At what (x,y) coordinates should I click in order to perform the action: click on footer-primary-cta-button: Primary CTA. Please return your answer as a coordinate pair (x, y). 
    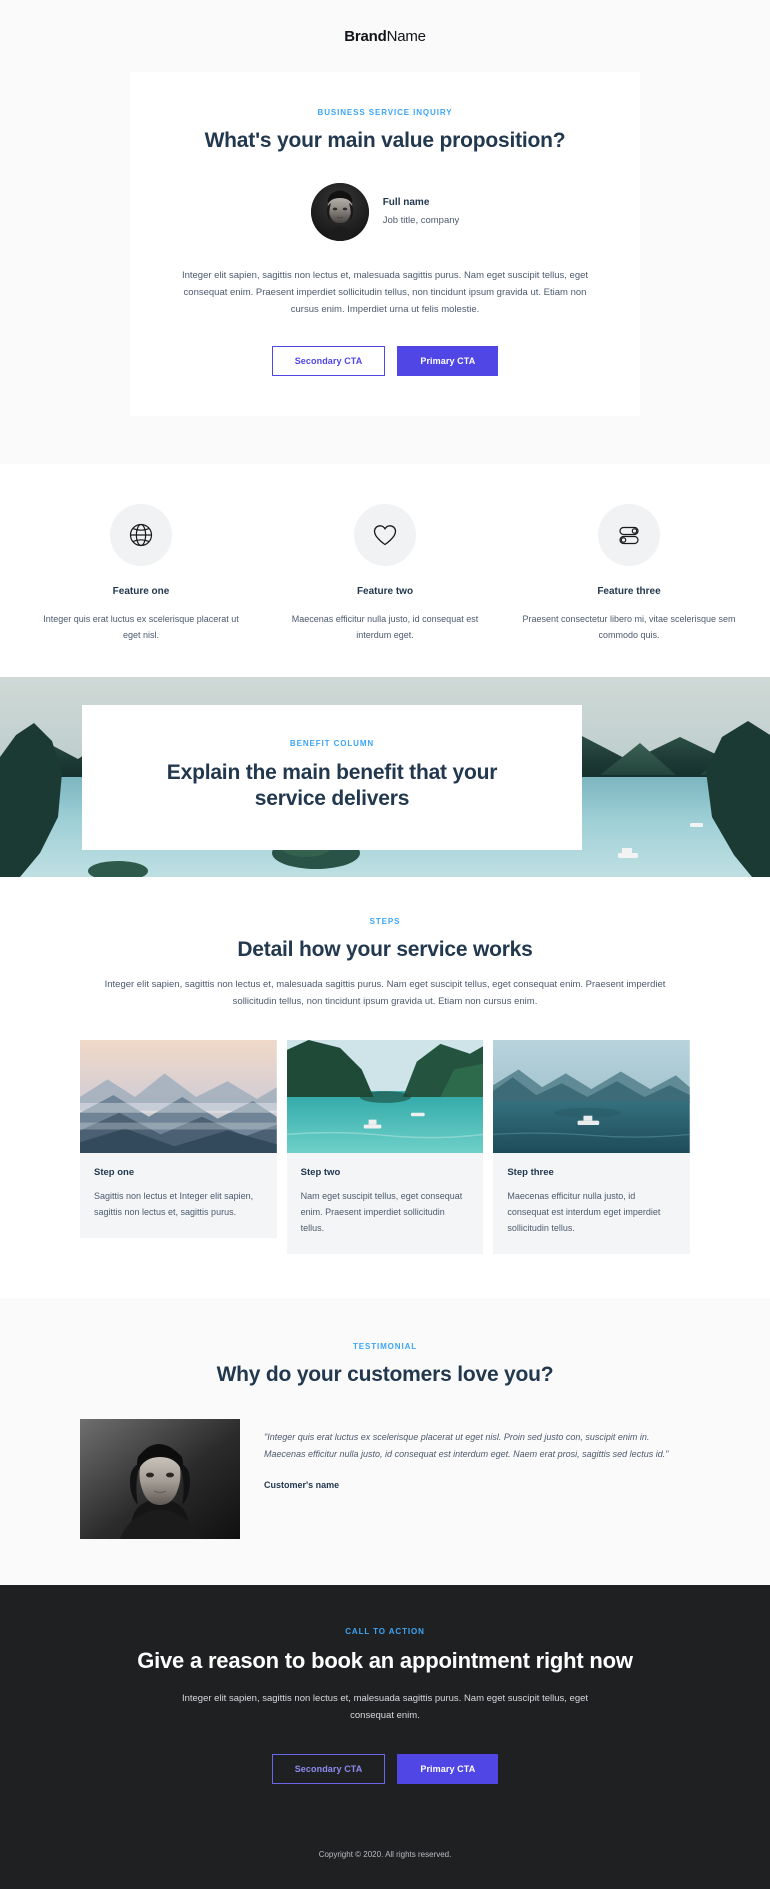
    Looking at the image, I should click on (448, 1769).